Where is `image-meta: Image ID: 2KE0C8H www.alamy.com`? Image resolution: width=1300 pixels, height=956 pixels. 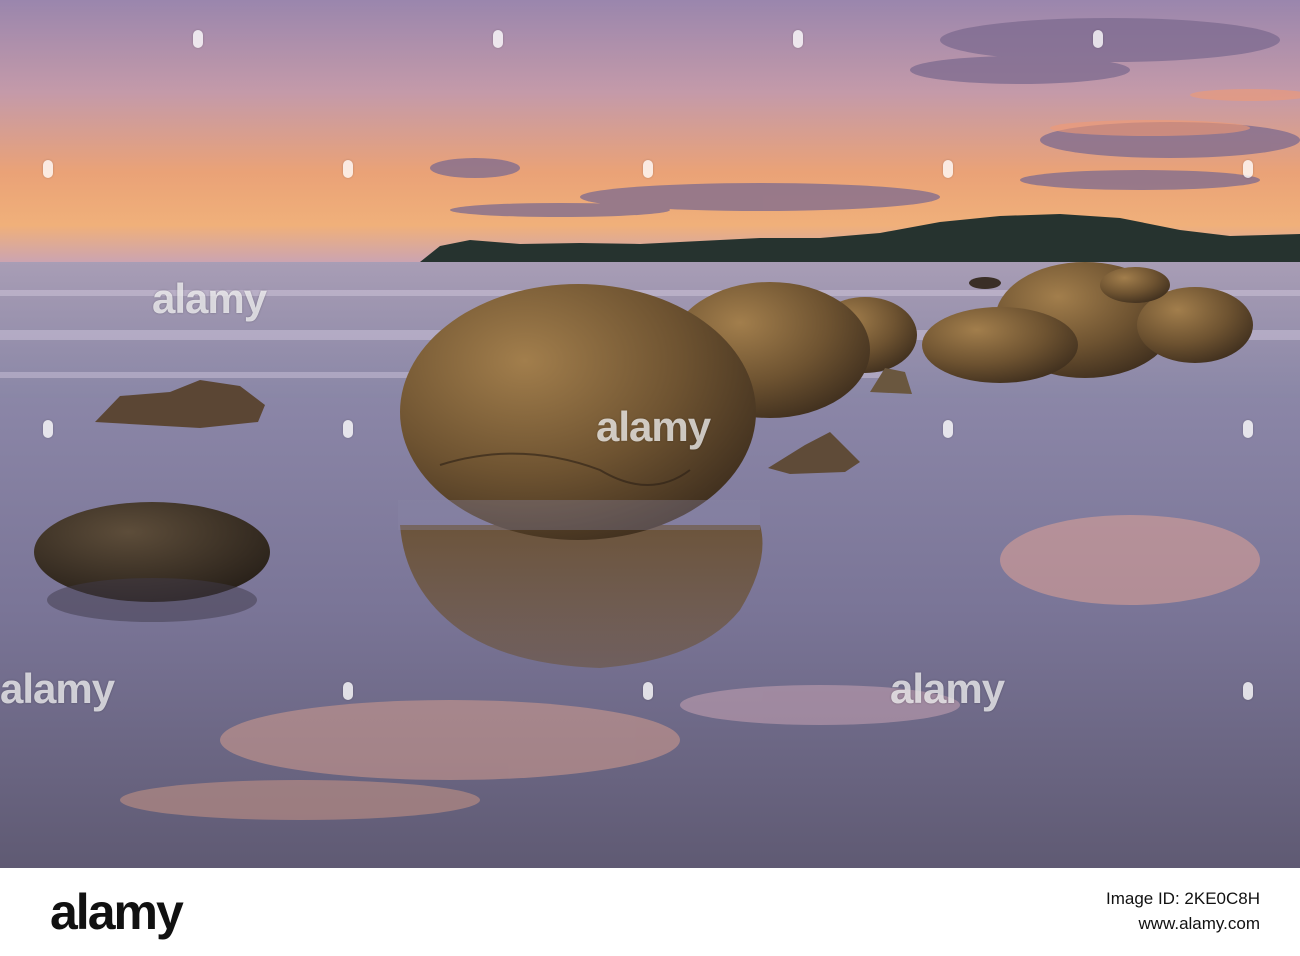 image-meta: Image ID: 2KE0C8H www.alamy.com is located at coordinates (1183, 911).